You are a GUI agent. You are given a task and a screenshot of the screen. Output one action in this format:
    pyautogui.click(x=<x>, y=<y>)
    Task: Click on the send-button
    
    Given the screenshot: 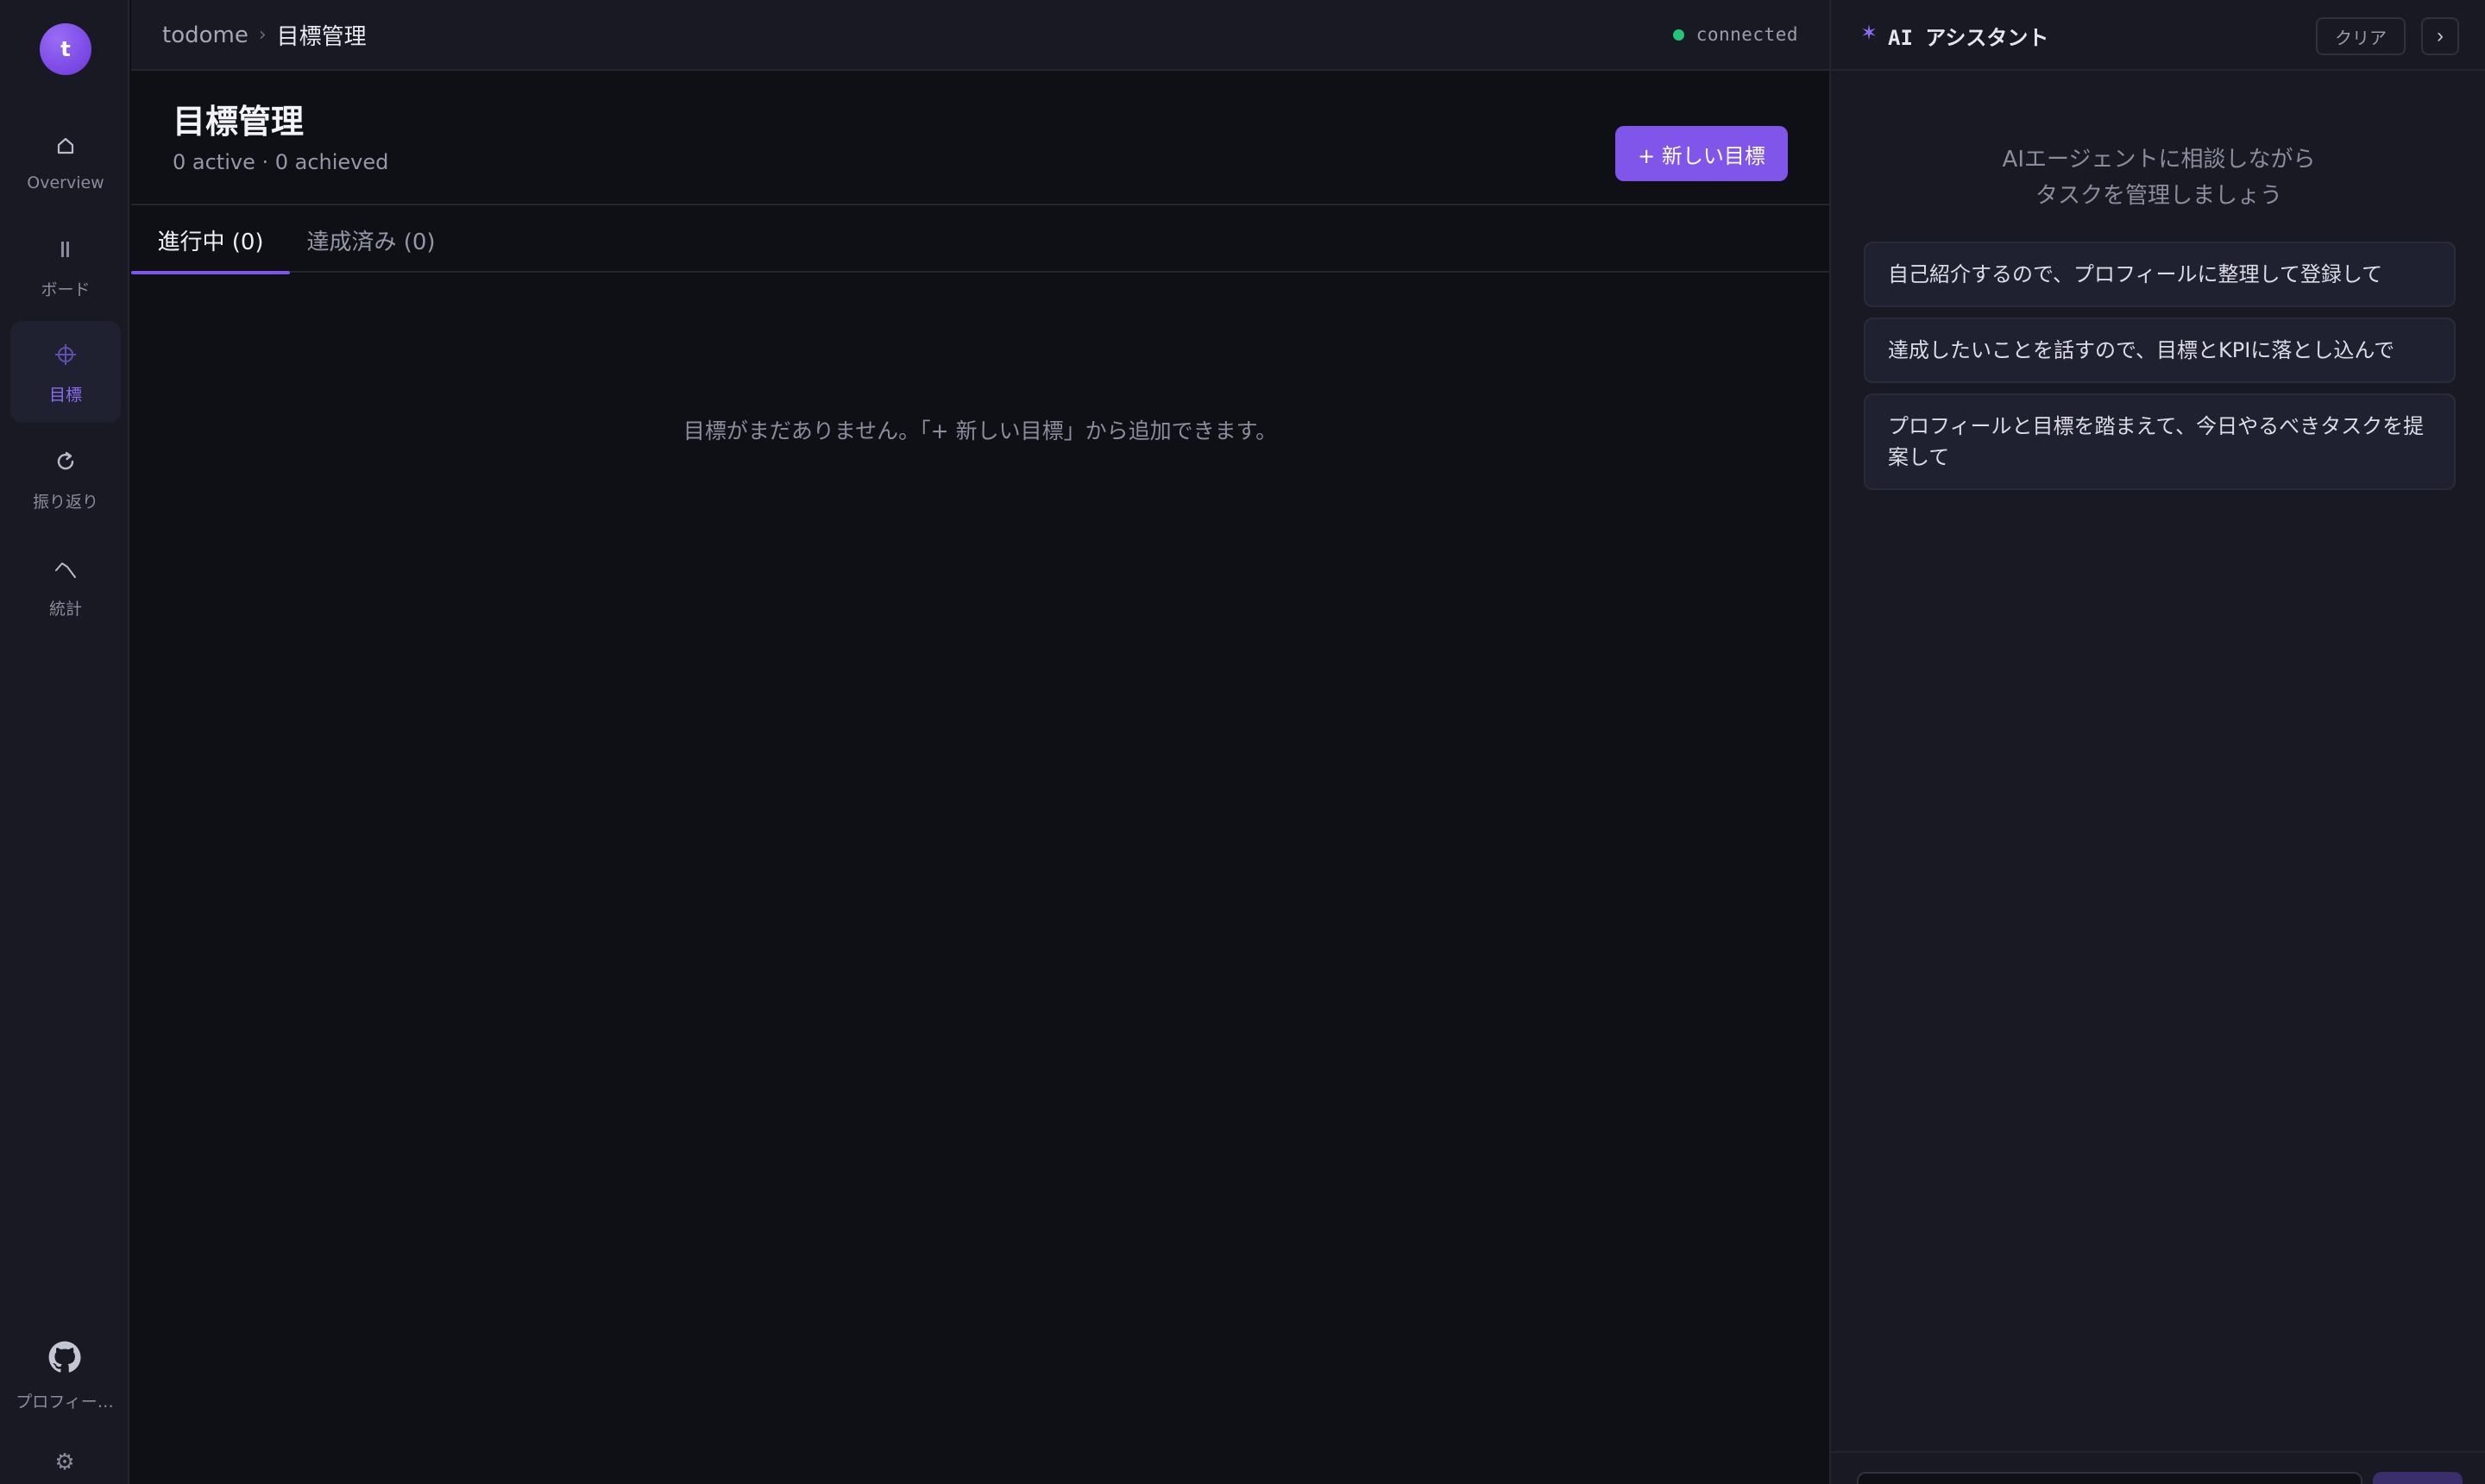 What is the action you would take?
    pyautogui.click(x=2418, y=1478)
    